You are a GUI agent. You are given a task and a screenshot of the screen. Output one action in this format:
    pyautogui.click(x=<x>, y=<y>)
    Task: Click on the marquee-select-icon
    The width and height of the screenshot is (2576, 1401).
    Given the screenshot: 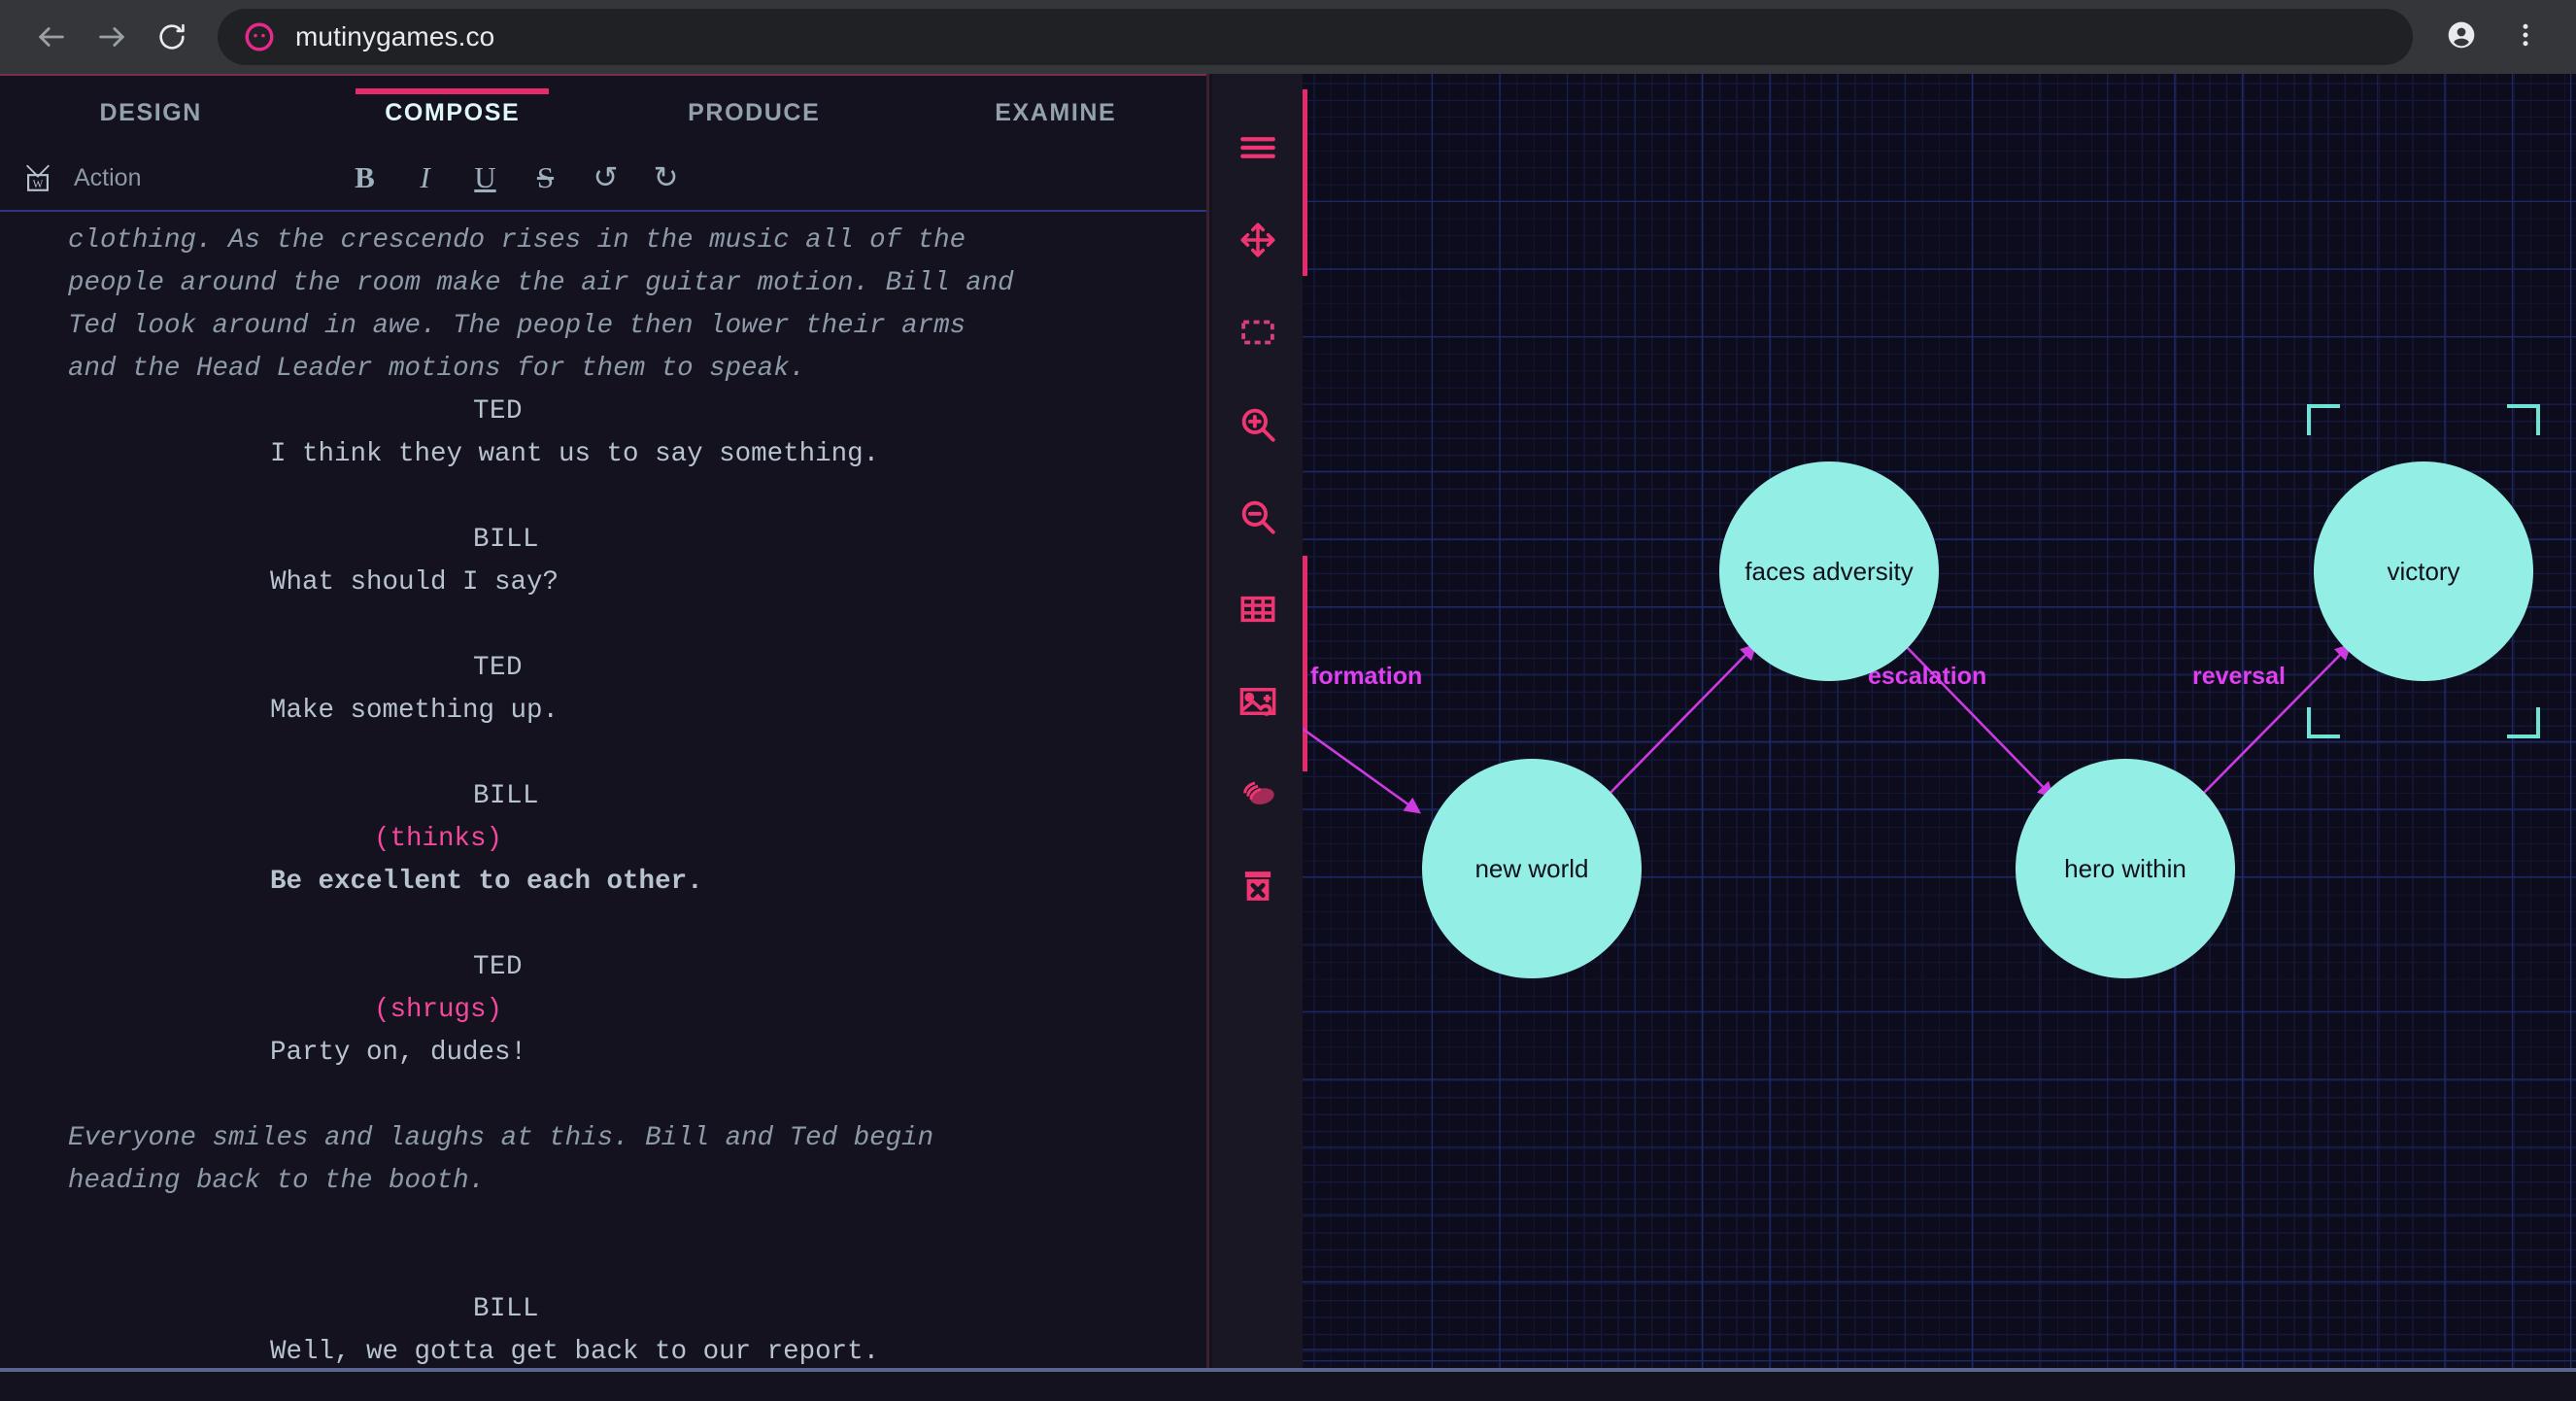 What is the action you would take?
    pyautogui.click(x=1257, y=333)
    